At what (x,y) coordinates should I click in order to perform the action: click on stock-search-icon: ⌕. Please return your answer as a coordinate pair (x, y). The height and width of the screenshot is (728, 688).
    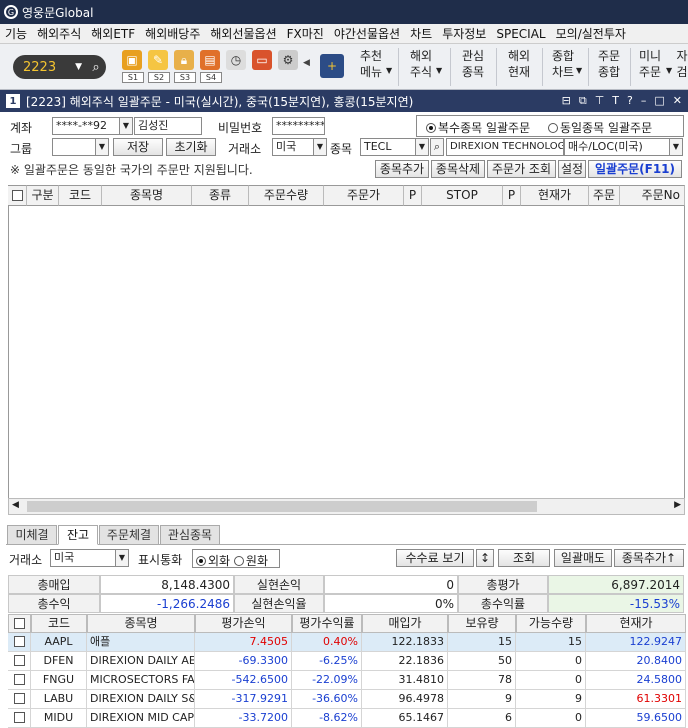
    Looking at the image, I should click on (437, 147).